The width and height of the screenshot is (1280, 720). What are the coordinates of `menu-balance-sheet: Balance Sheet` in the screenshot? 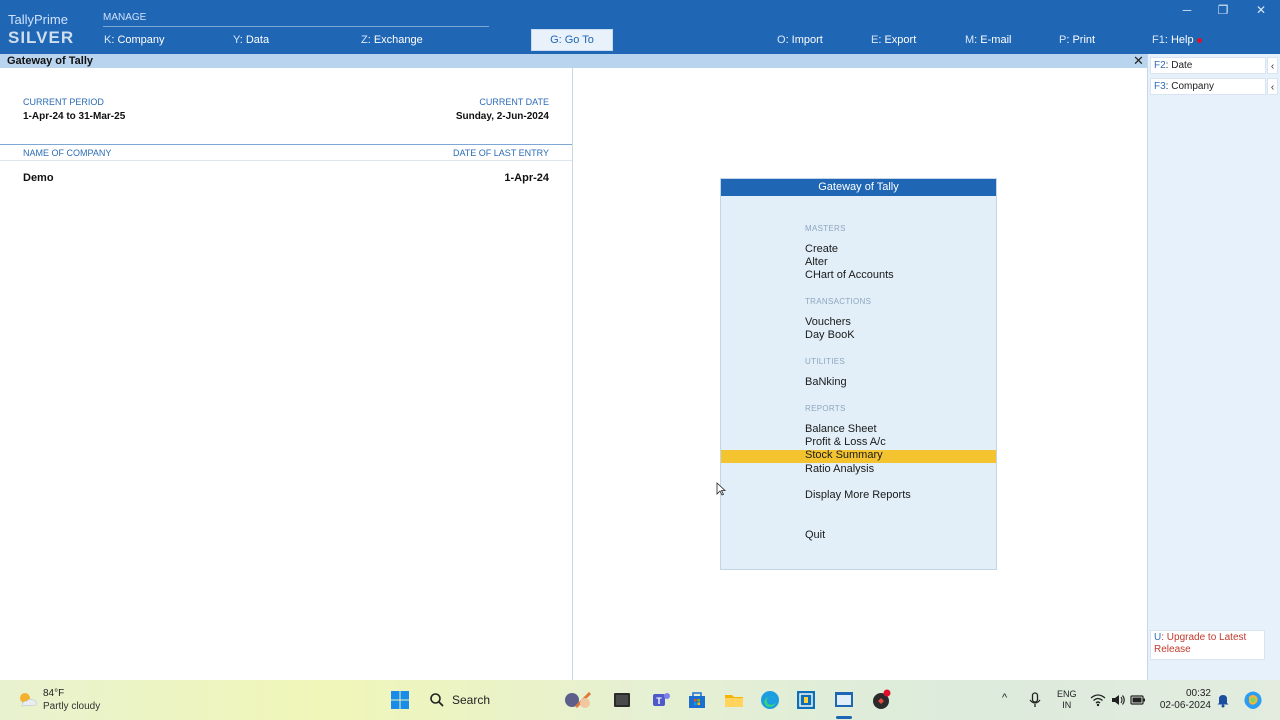 It's located at (841, 429).